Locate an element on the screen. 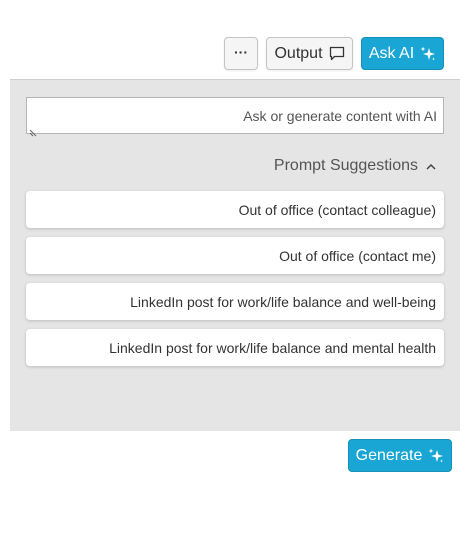 The width and height of the screenshot is (470, 540). generate-button-label: Generate is located at coordinates (389, 455).